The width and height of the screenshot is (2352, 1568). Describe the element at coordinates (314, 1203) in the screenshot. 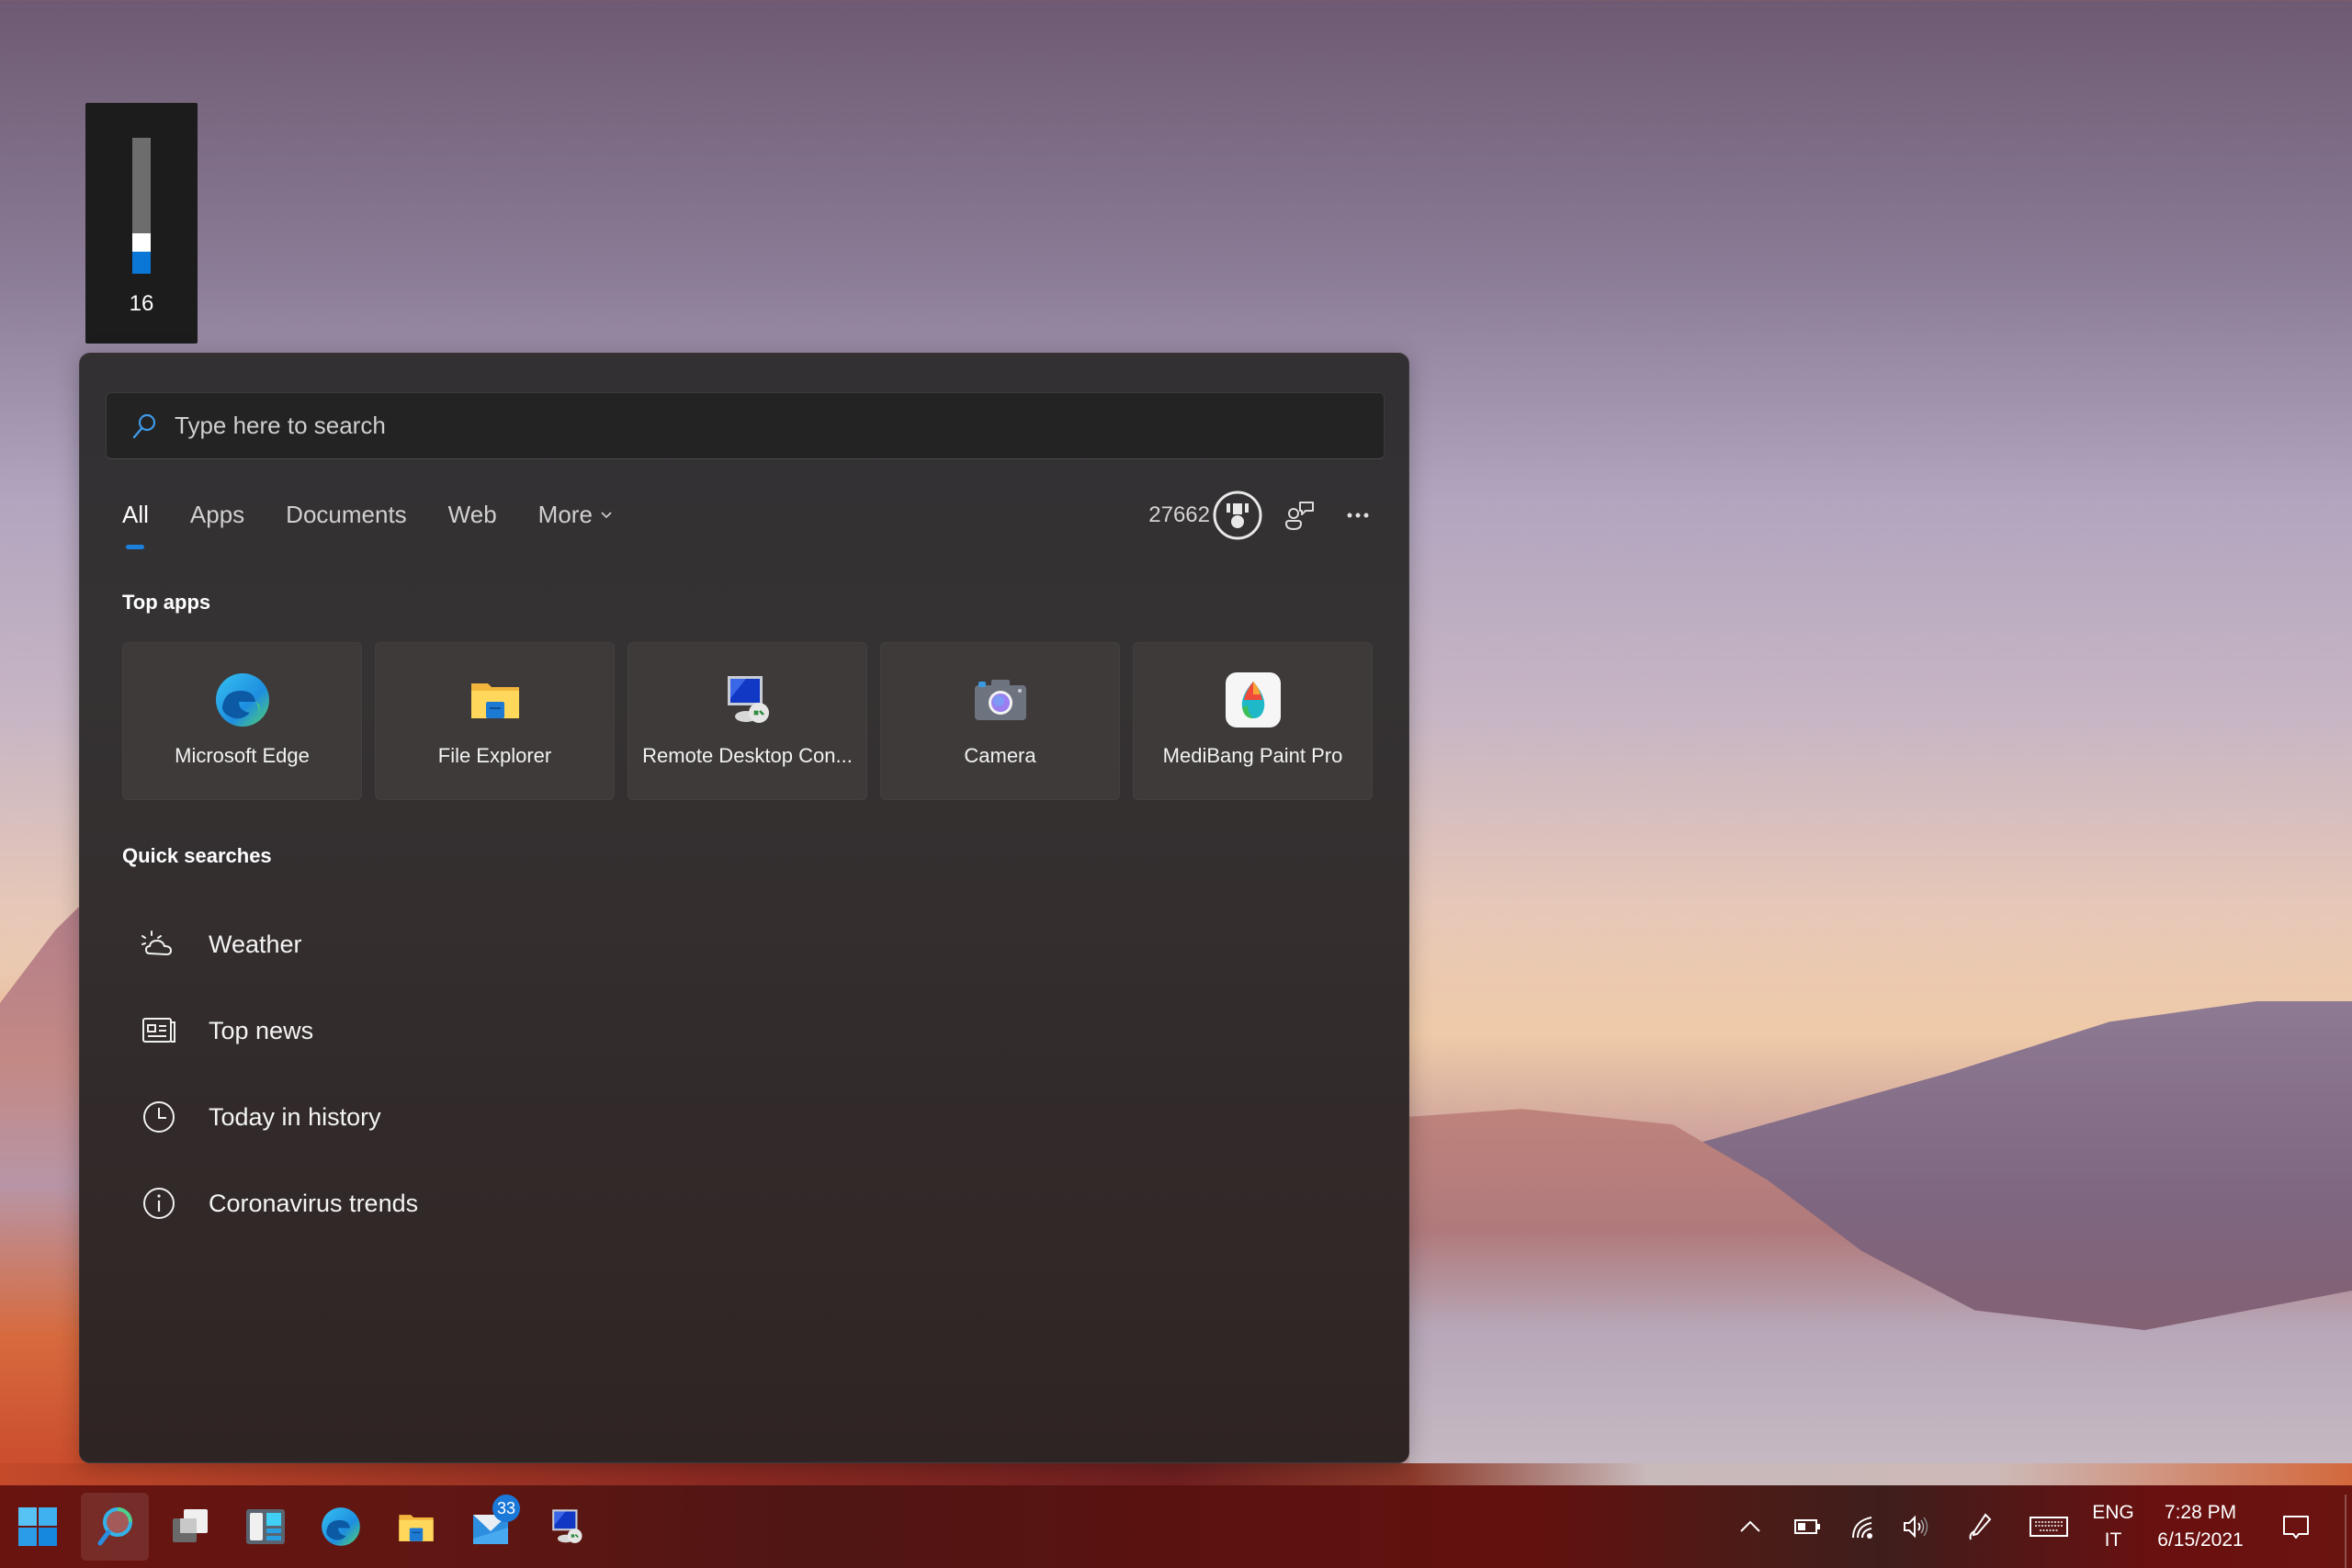

I see `quick-search-label: Coronavirus trends` at that location.